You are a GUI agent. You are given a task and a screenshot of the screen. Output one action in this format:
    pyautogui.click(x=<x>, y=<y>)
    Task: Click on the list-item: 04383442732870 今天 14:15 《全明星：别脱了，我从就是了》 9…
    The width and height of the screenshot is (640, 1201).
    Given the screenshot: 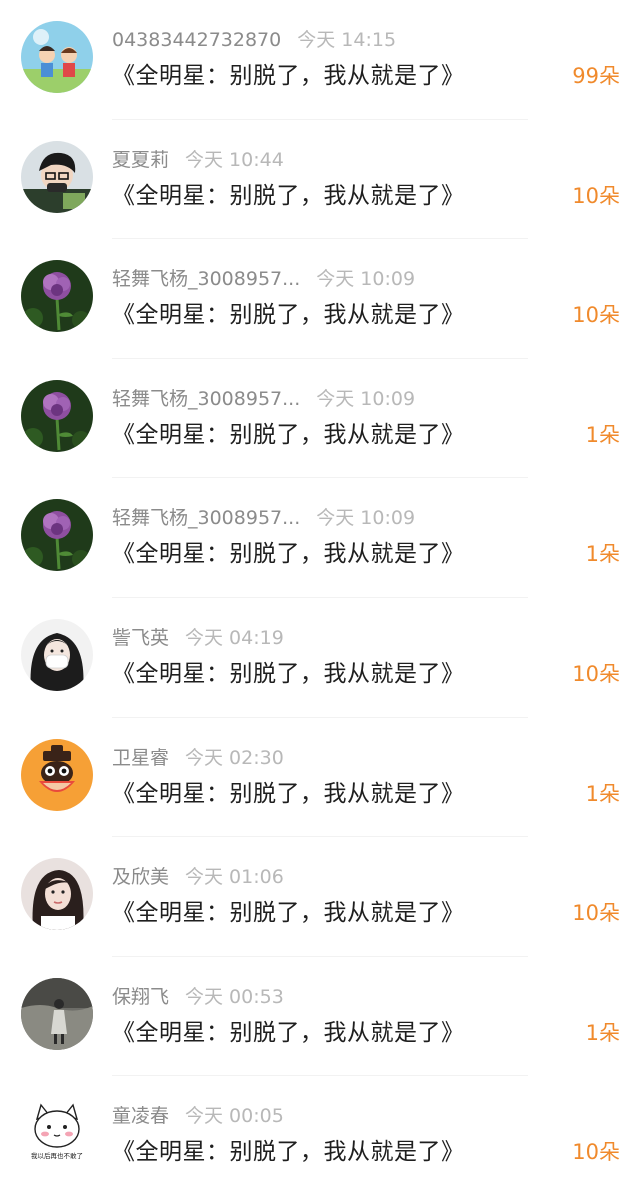 What is the action you would take?
    pyautogui.click(x=320, y=60)
    